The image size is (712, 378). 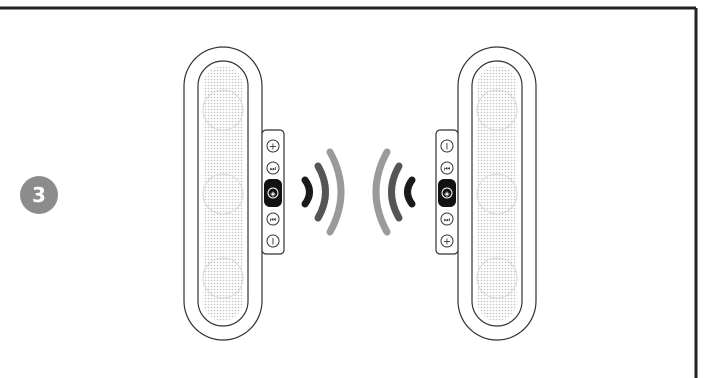 I want to click on step-number: 3, so click(x=39, y=195).